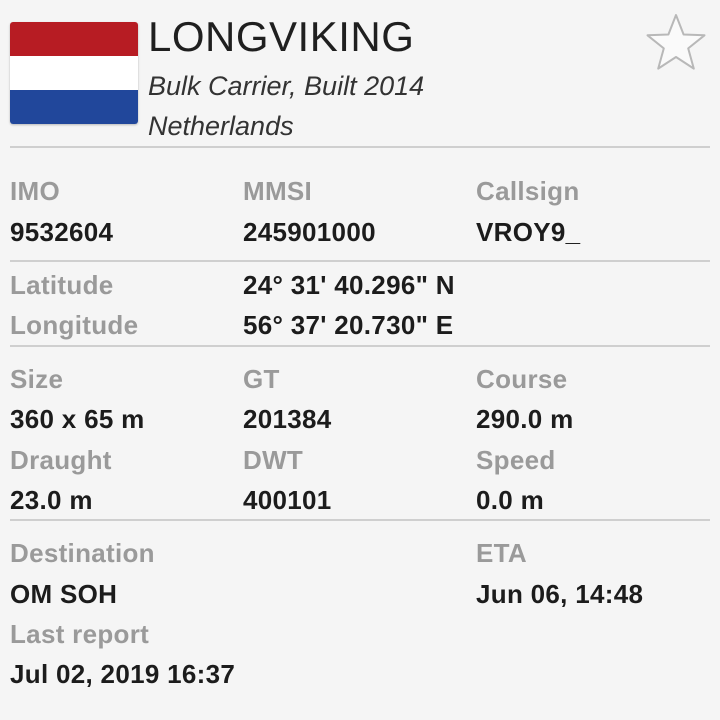  What do you see at coordinates (510, 500) in the screenshot?
I see `speed-value: 0.0 m` at bounding box center [510, 500].